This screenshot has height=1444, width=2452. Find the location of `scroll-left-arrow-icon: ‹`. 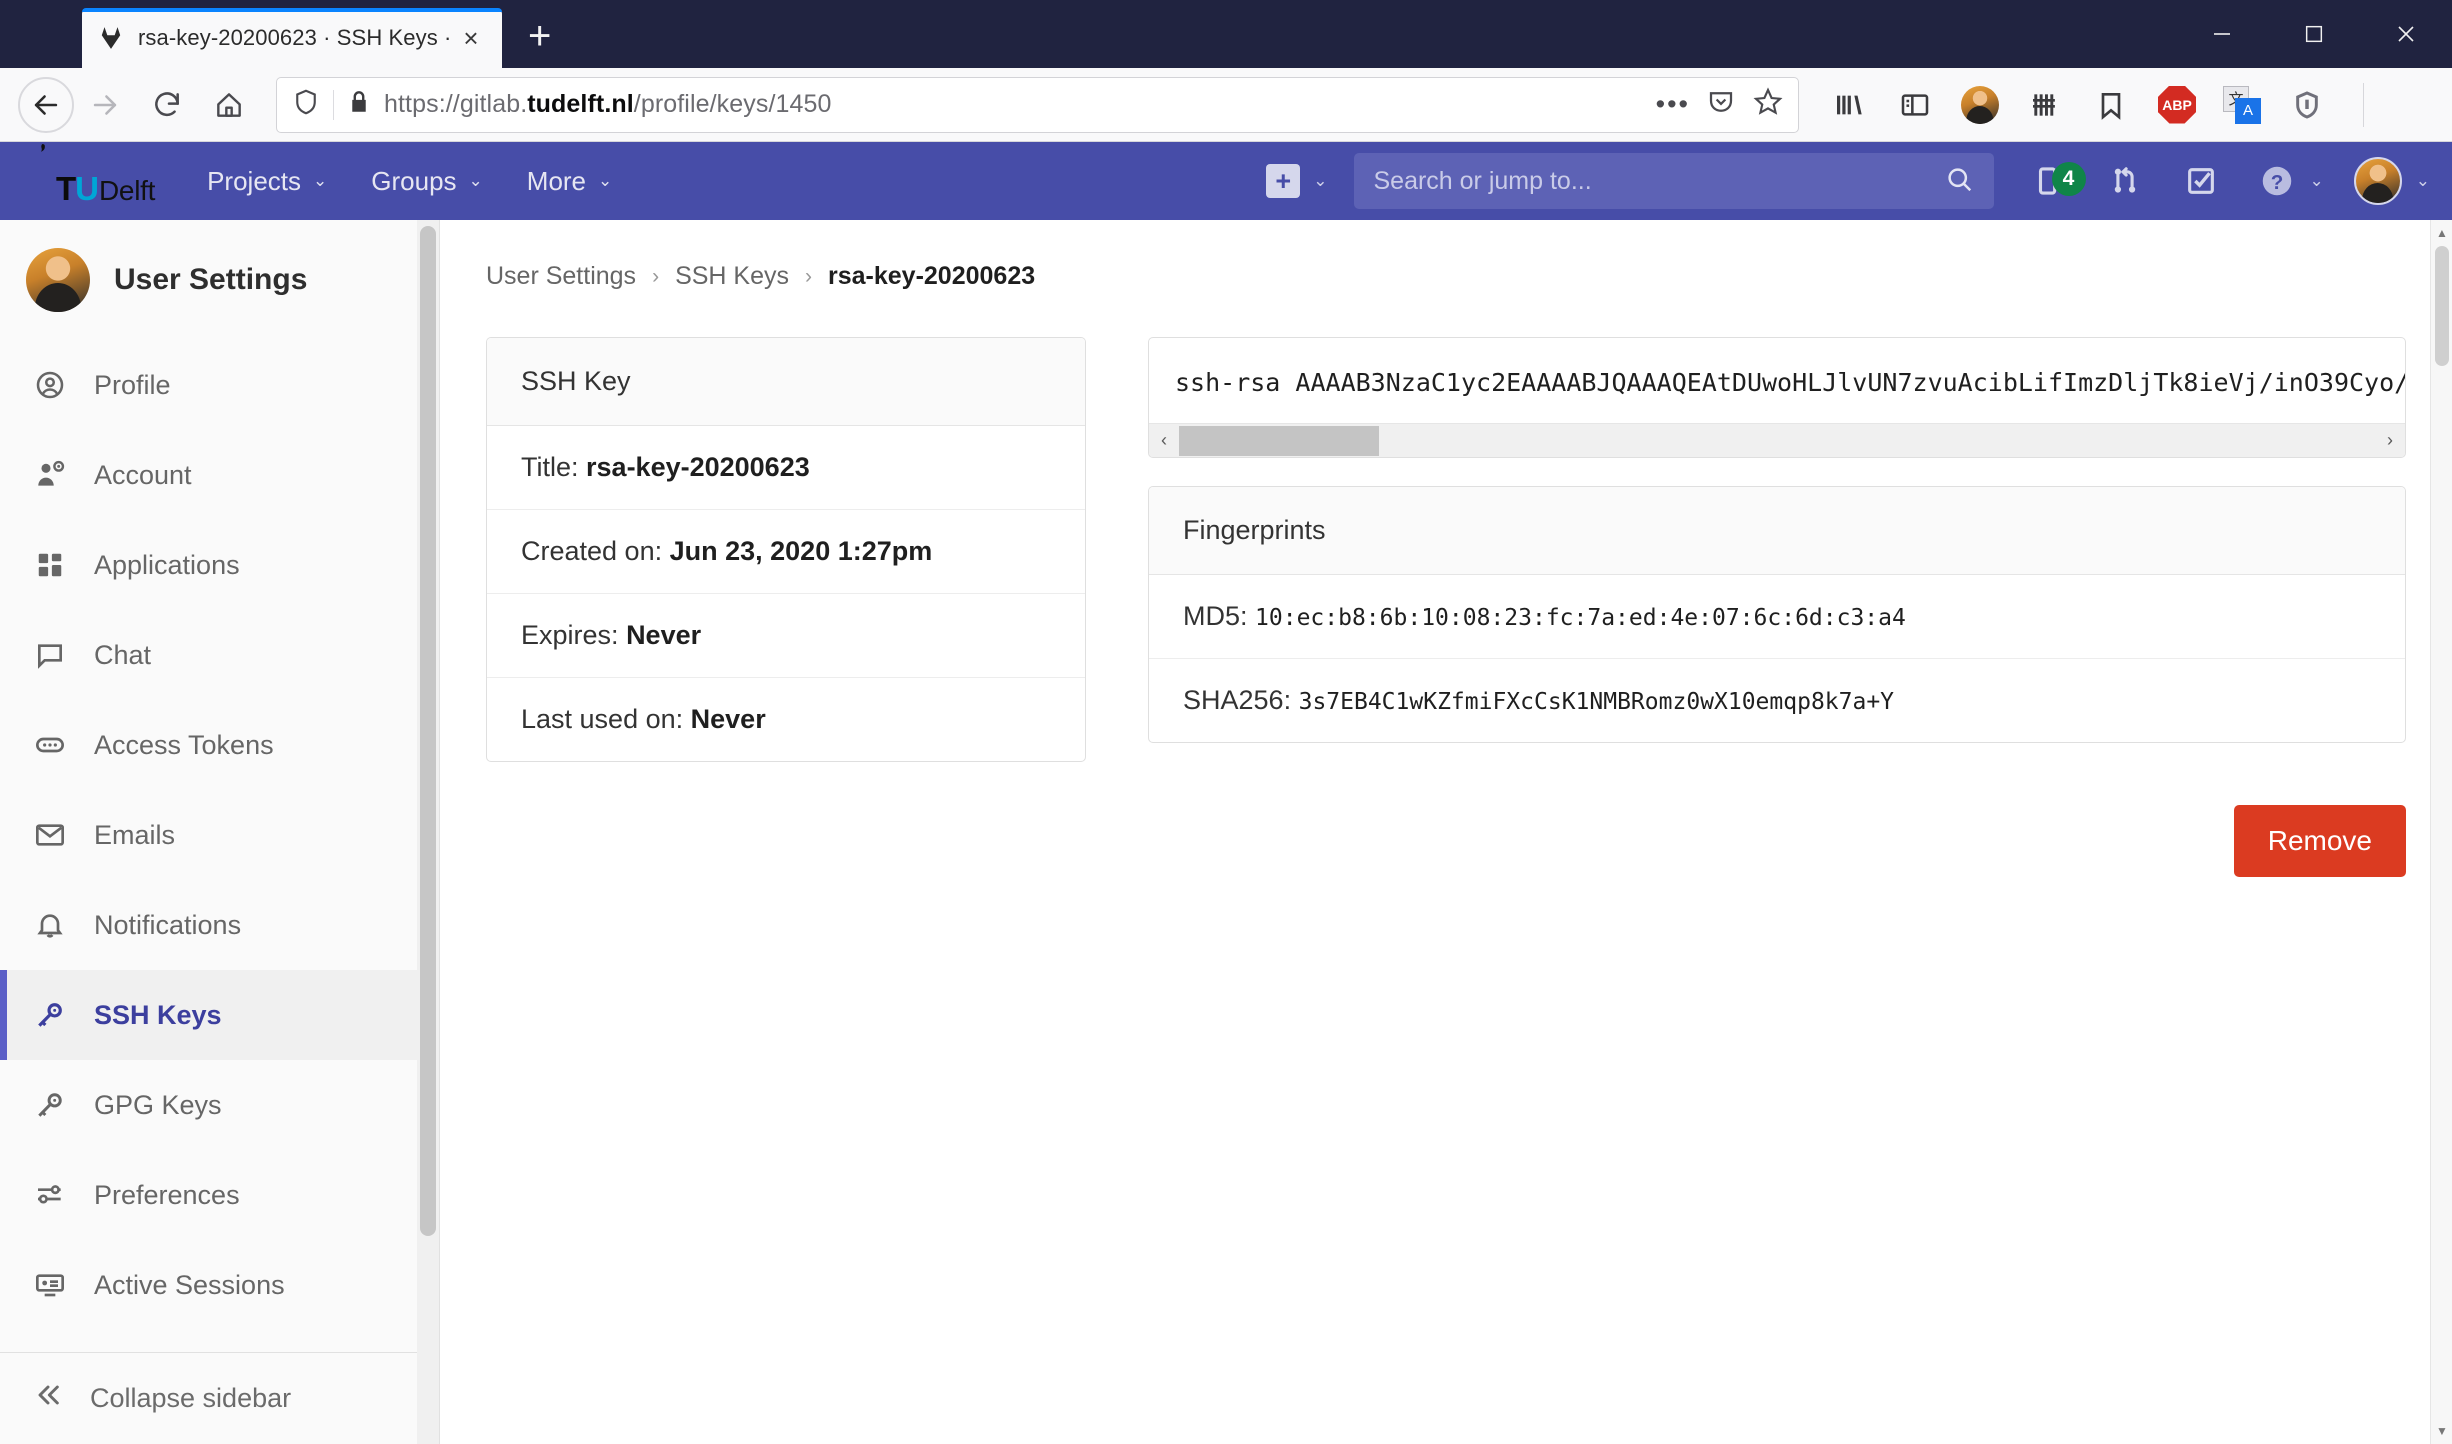

scroll-left-arrow-icon: ‹ is located at coordinates (1164, 440).